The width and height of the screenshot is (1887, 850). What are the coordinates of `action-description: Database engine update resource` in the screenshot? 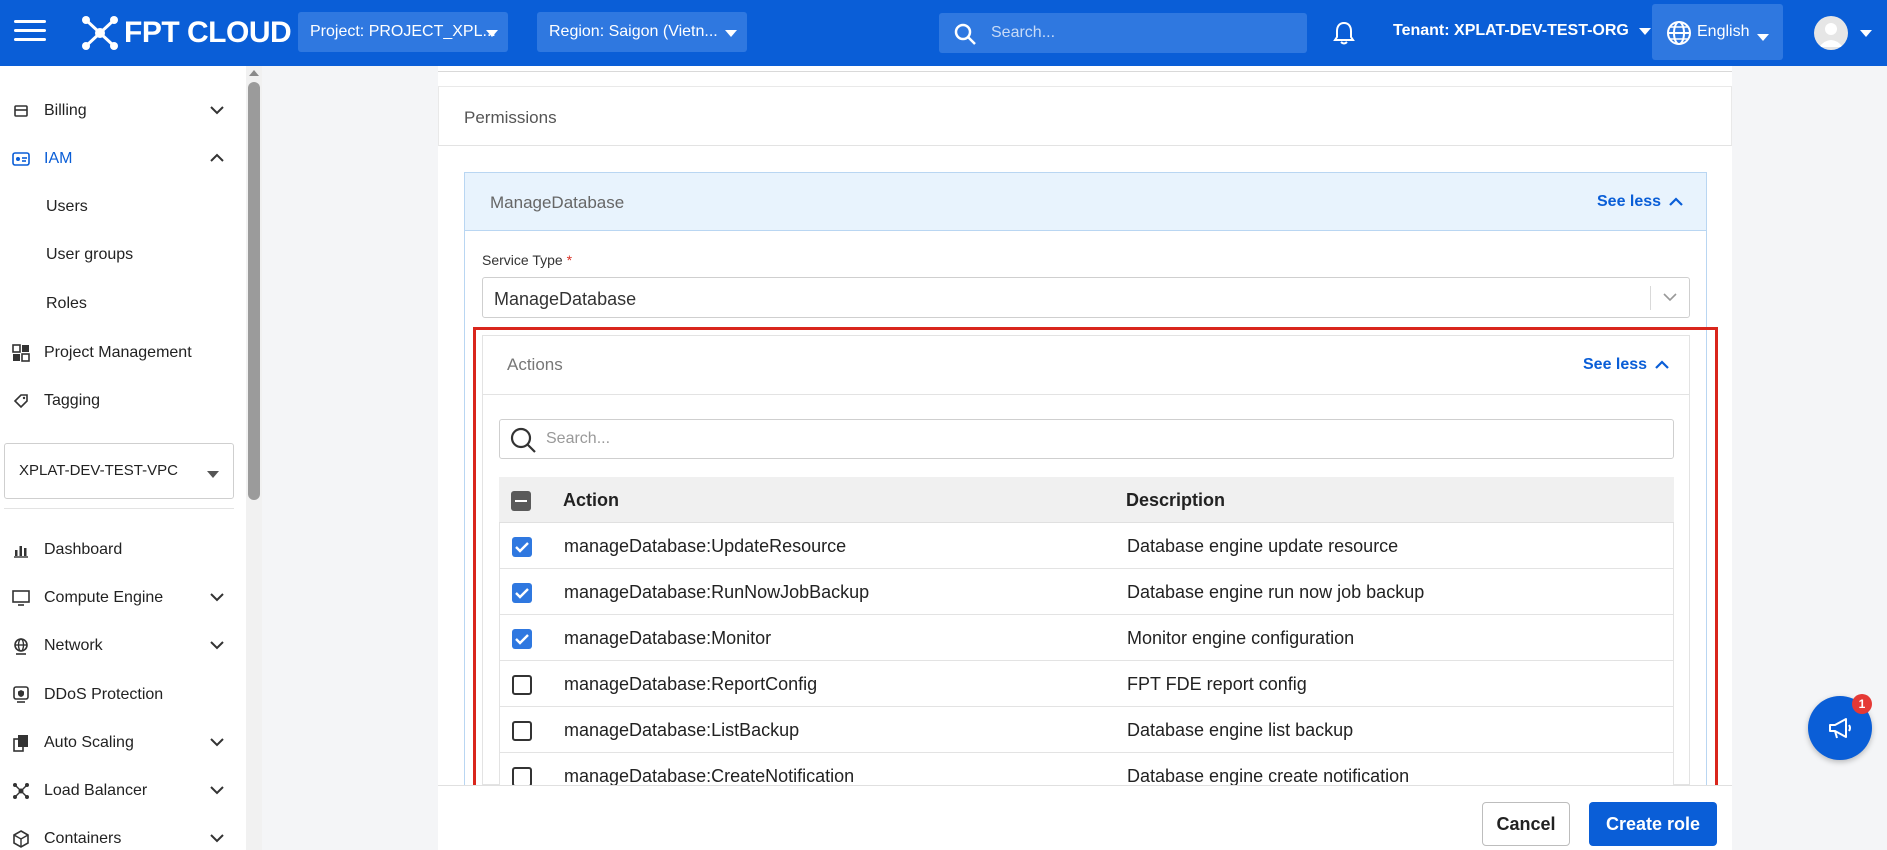 It's located at (1263, 546).